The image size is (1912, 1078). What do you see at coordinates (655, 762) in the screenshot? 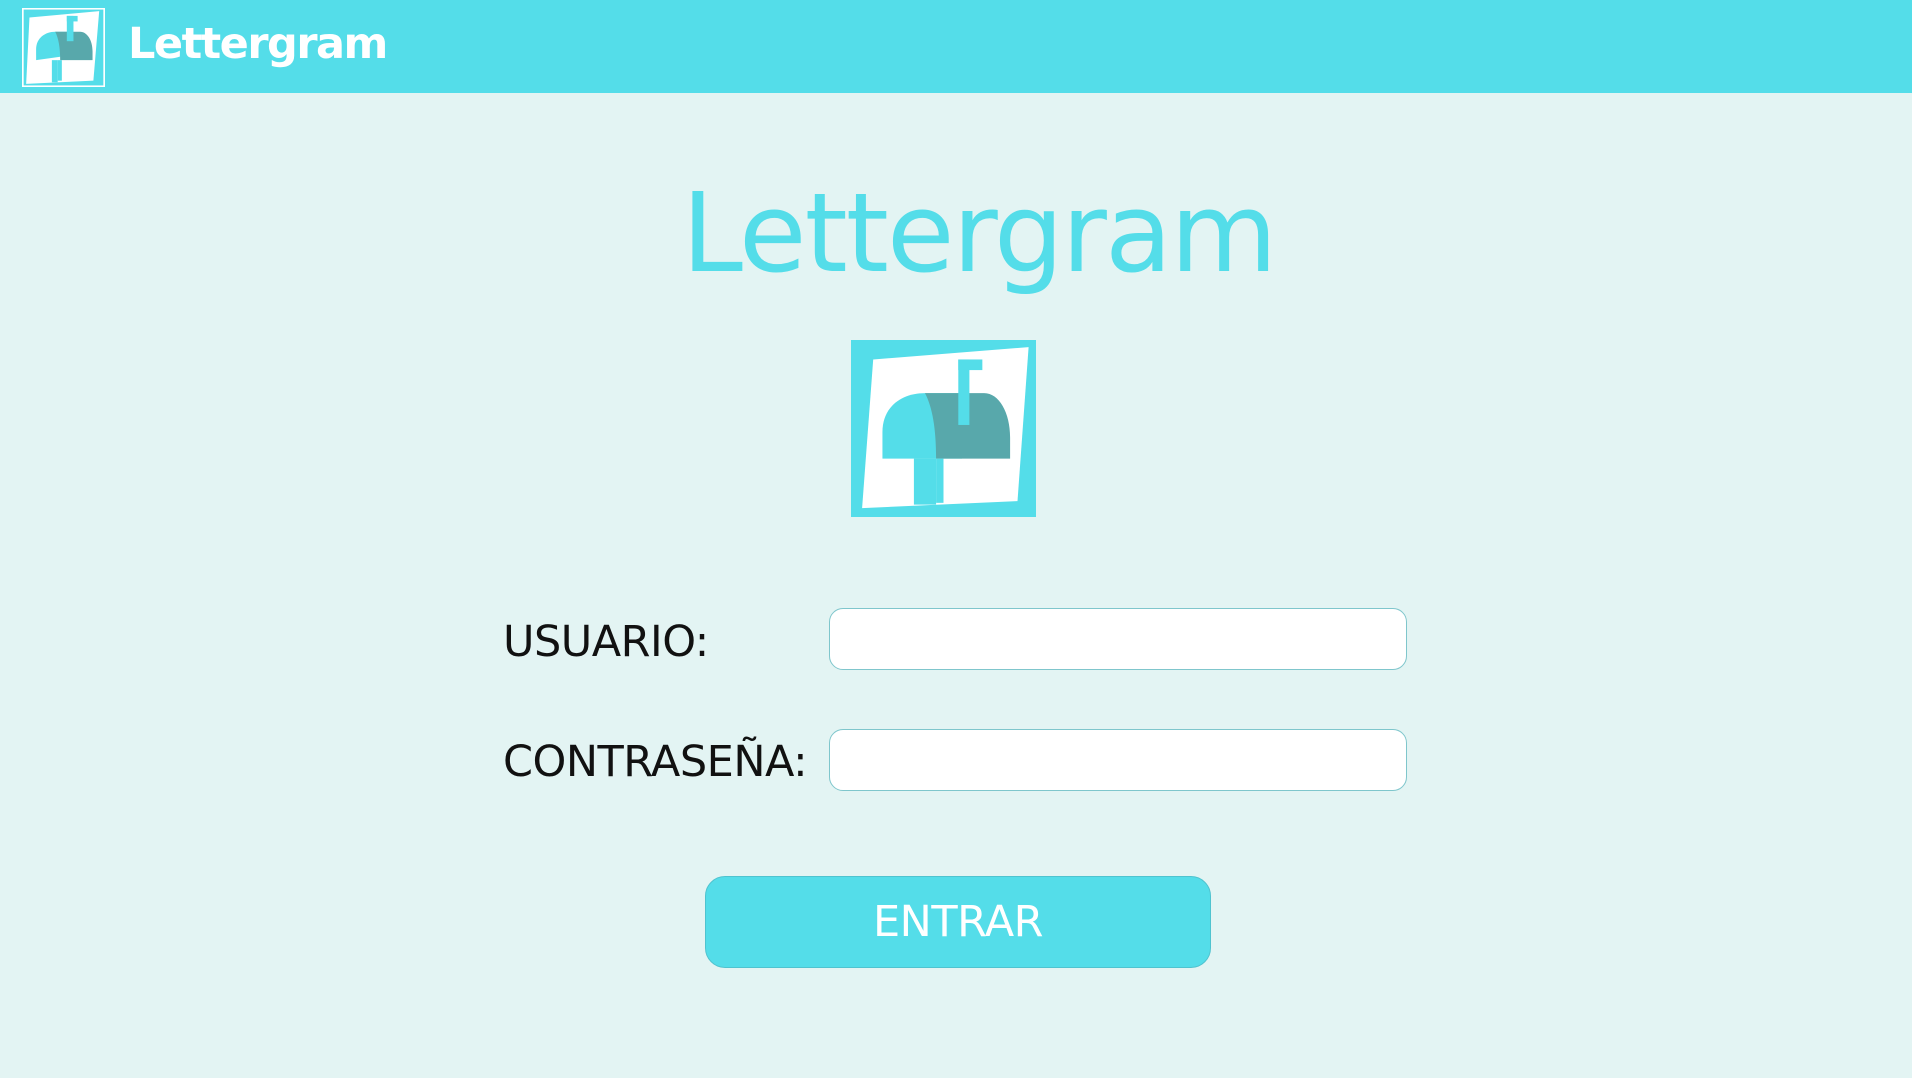
I see `password-label: CONTRASEÑA:` at bounding box center [655, 762].